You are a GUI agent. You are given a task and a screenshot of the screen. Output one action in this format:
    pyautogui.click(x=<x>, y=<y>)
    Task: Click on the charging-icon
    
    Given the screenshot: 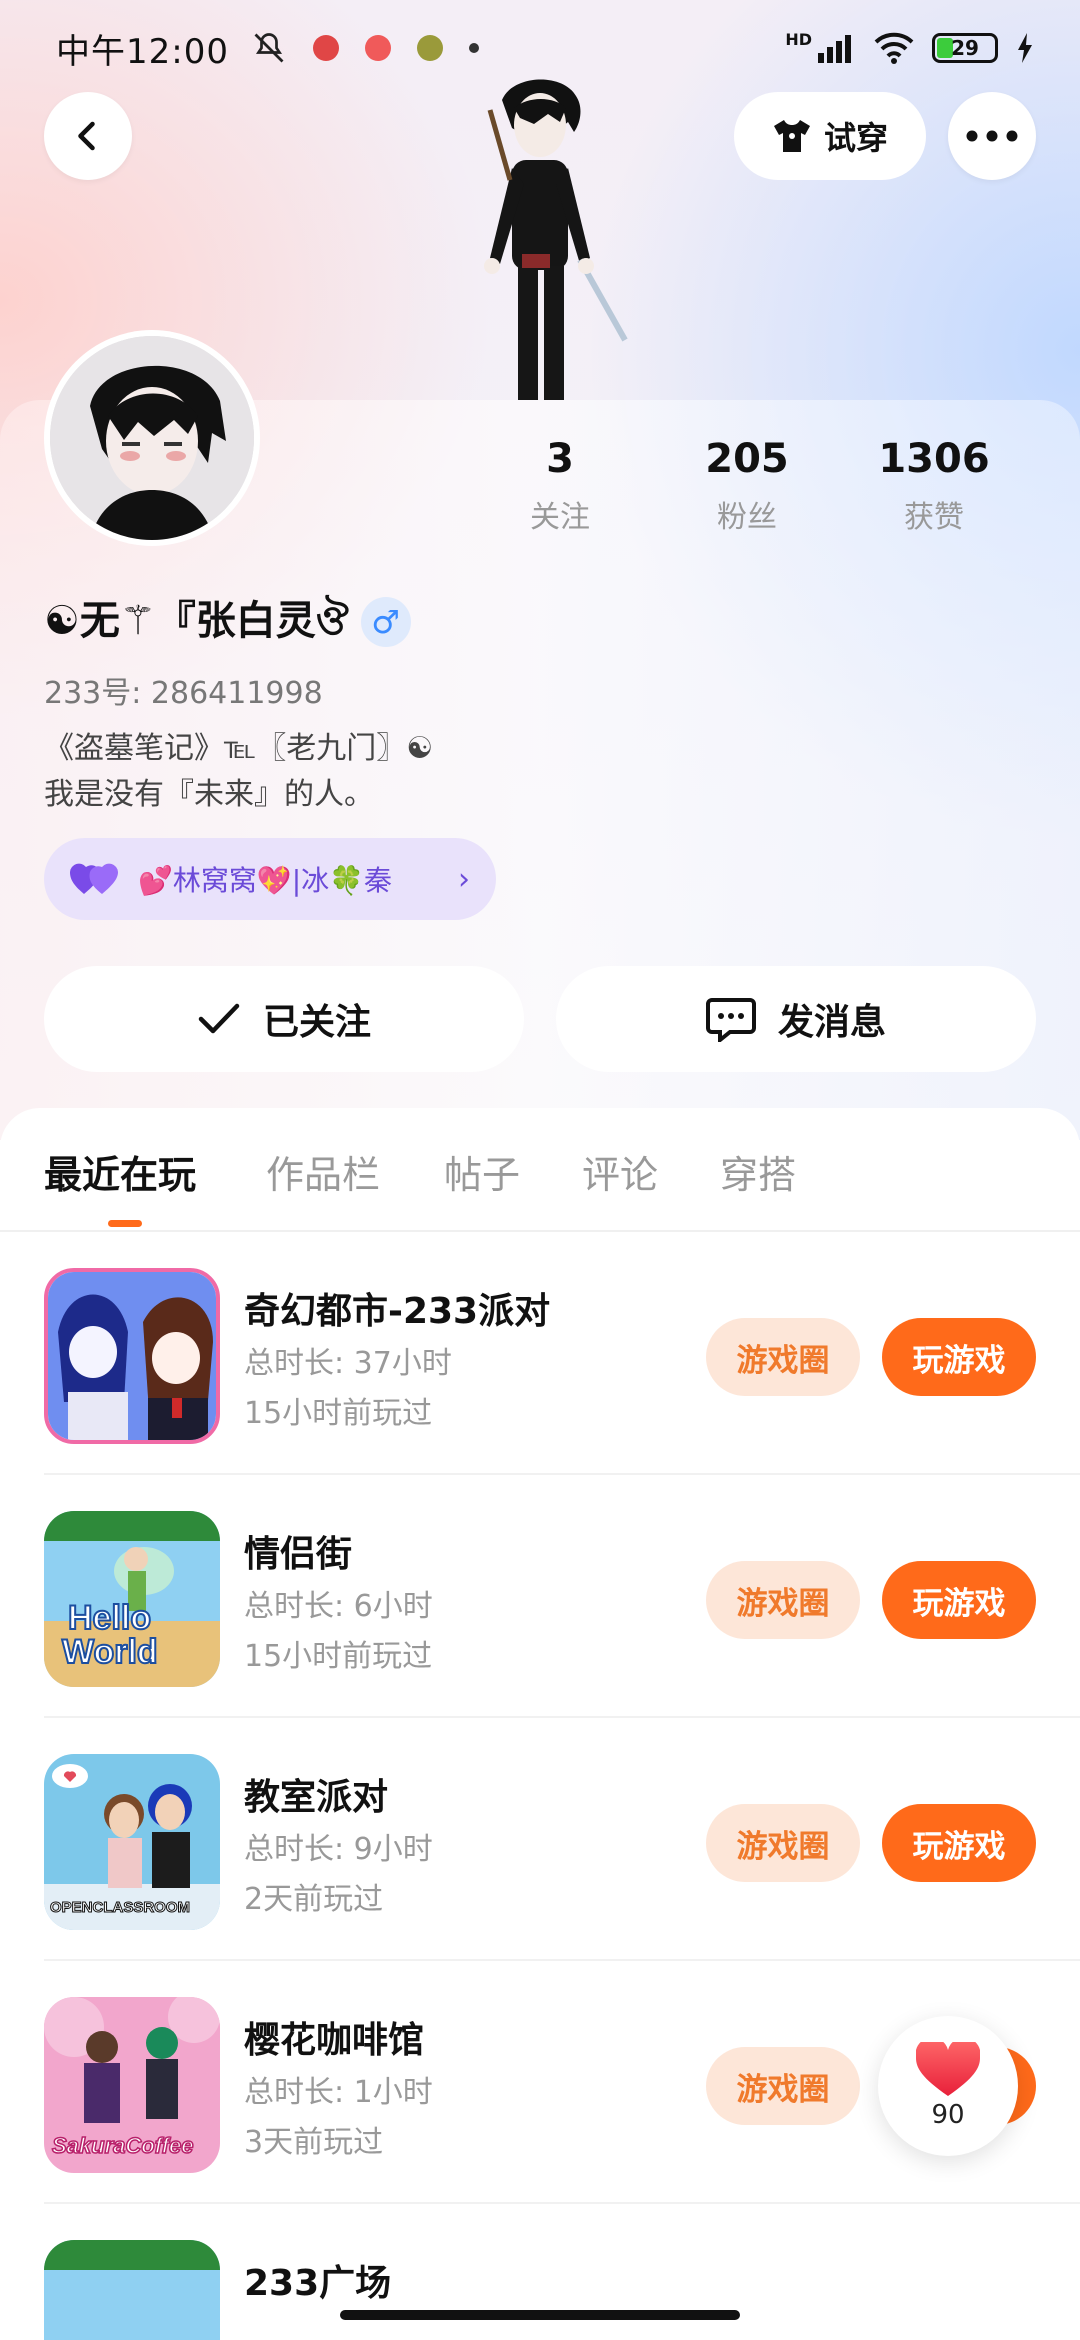 What is the action you would take?
    pyautogui.click(x=1025, y=48)
    